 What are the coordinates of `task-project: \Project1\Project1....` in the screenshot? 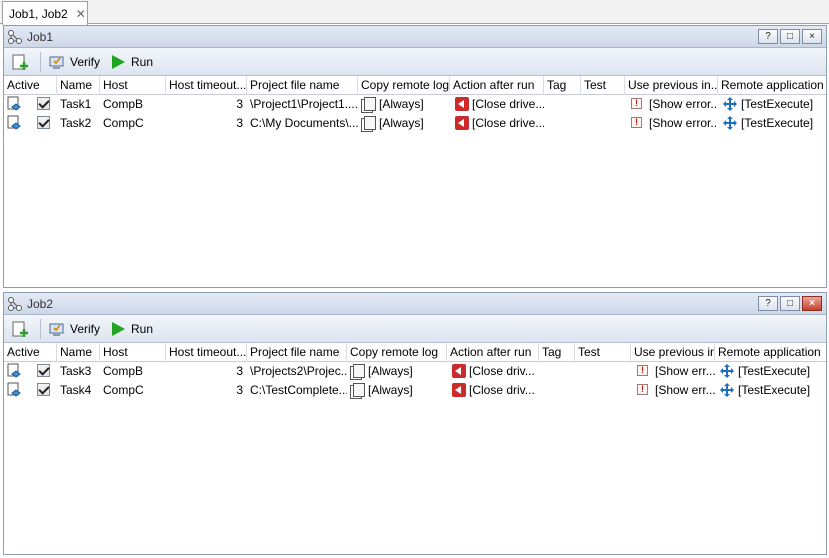 It's located at (304, 104).